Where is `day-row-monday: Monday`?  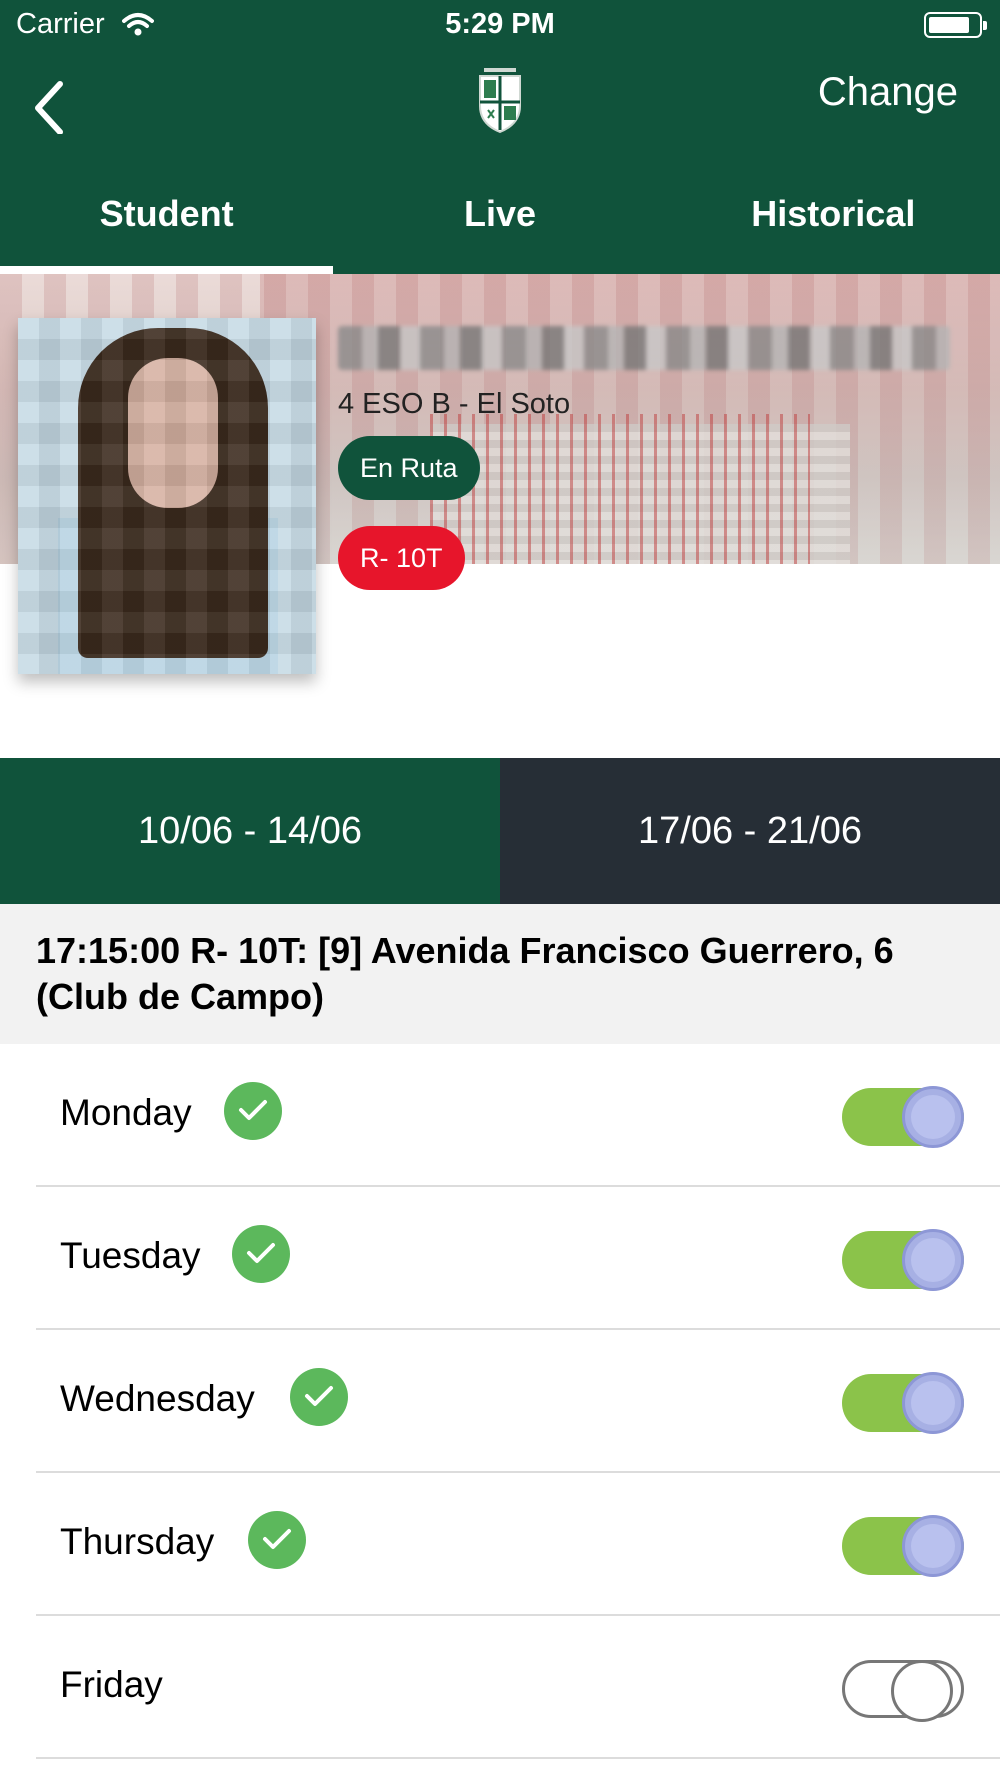 day-row-monday: Monday is located at coordinates (500, 1115).